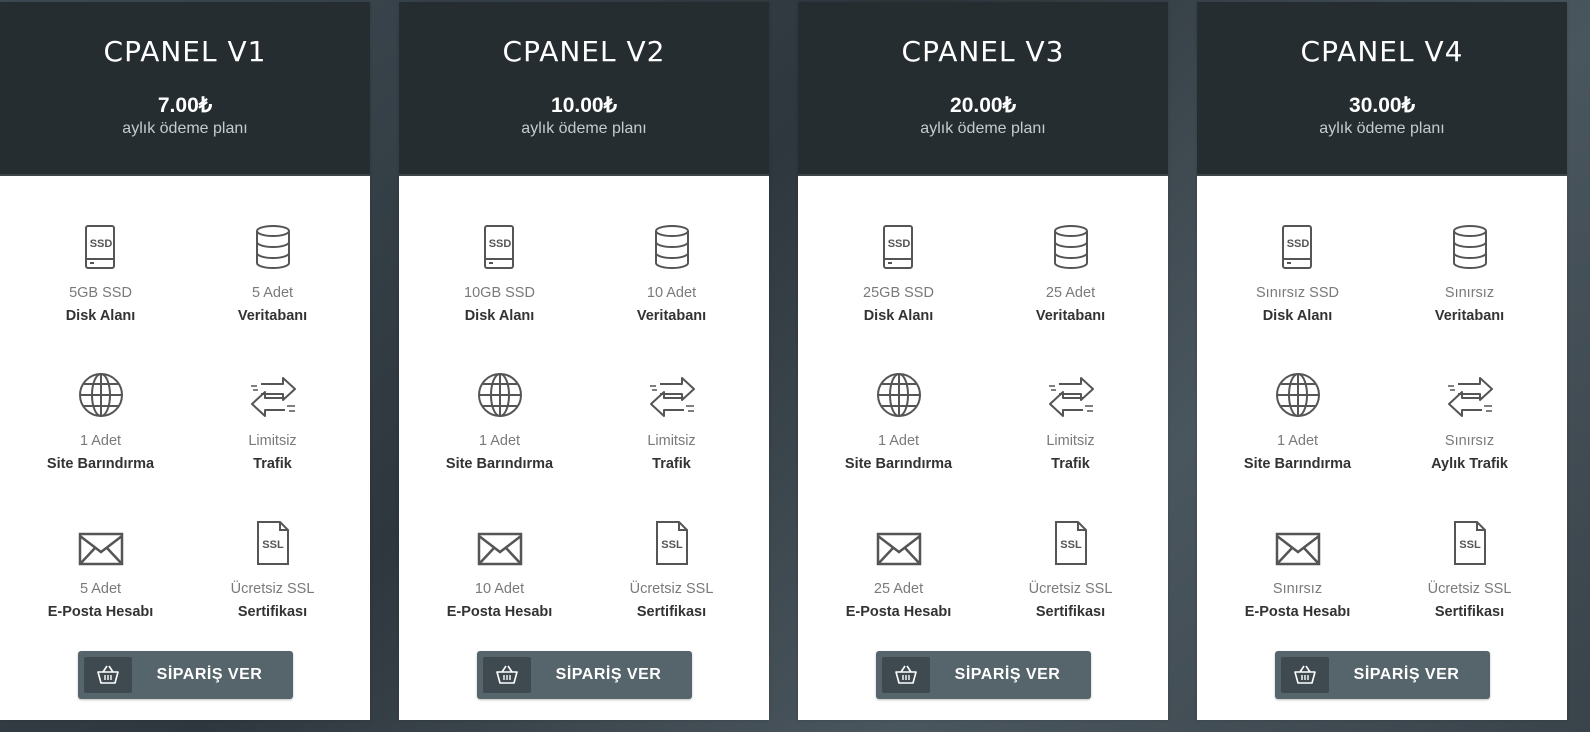  Describe the element at coordinates (983, 89) in the screenshot. I see `plan-header: CPANEL V3 20.00₺ aylık ödeme planı` at that location.